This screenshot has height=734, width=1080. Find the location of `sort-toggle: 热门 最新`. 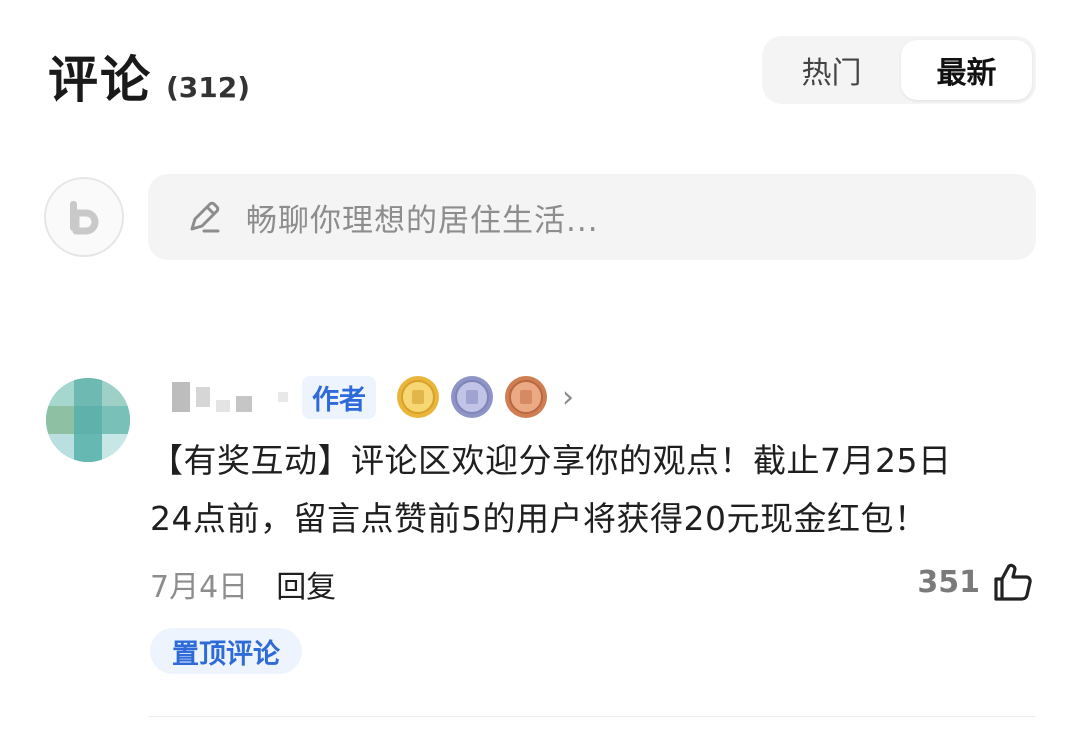

sort-toggle: 热门 最新 is located at coordinates (899, 70).